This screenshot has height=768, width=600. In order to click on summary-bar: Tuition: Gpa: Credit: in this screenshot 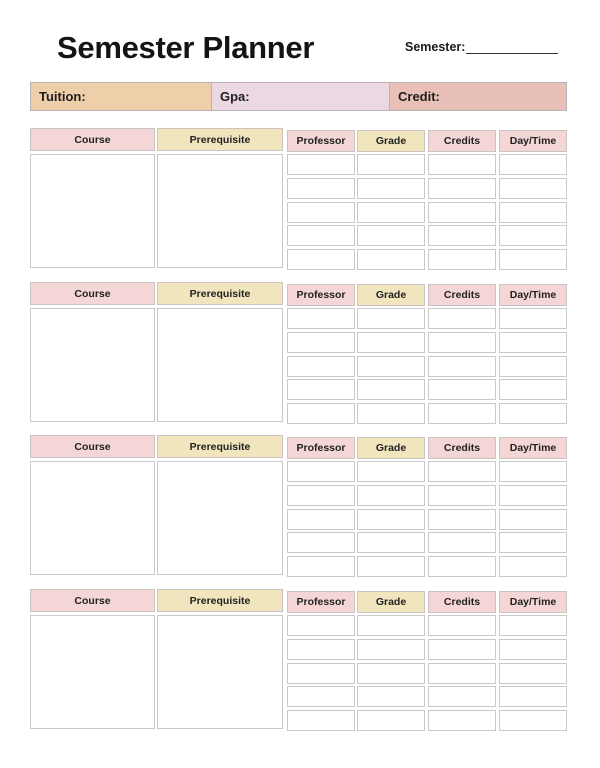, I will do `click(298, 96)`.